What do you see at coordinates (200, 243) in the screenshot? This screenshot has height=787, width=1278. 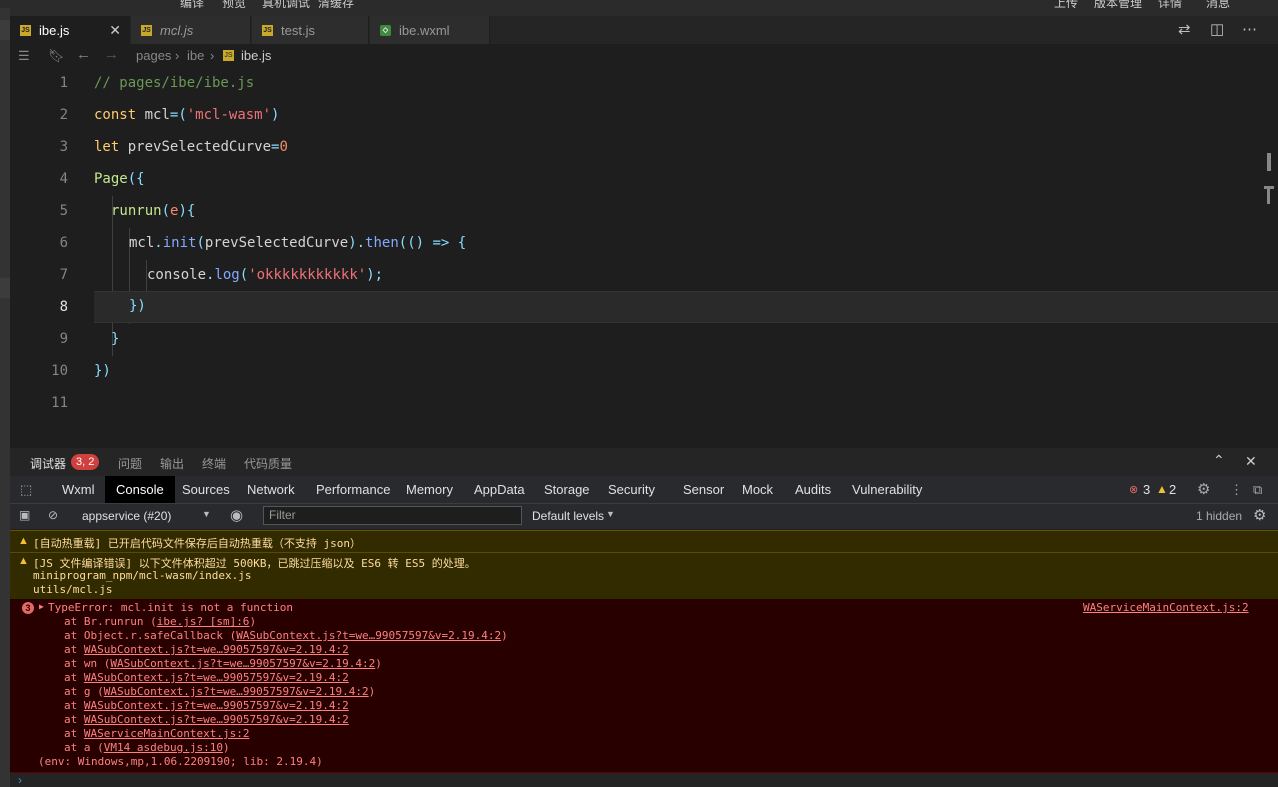 I see `punct: (` at bounding box center [200, 243].